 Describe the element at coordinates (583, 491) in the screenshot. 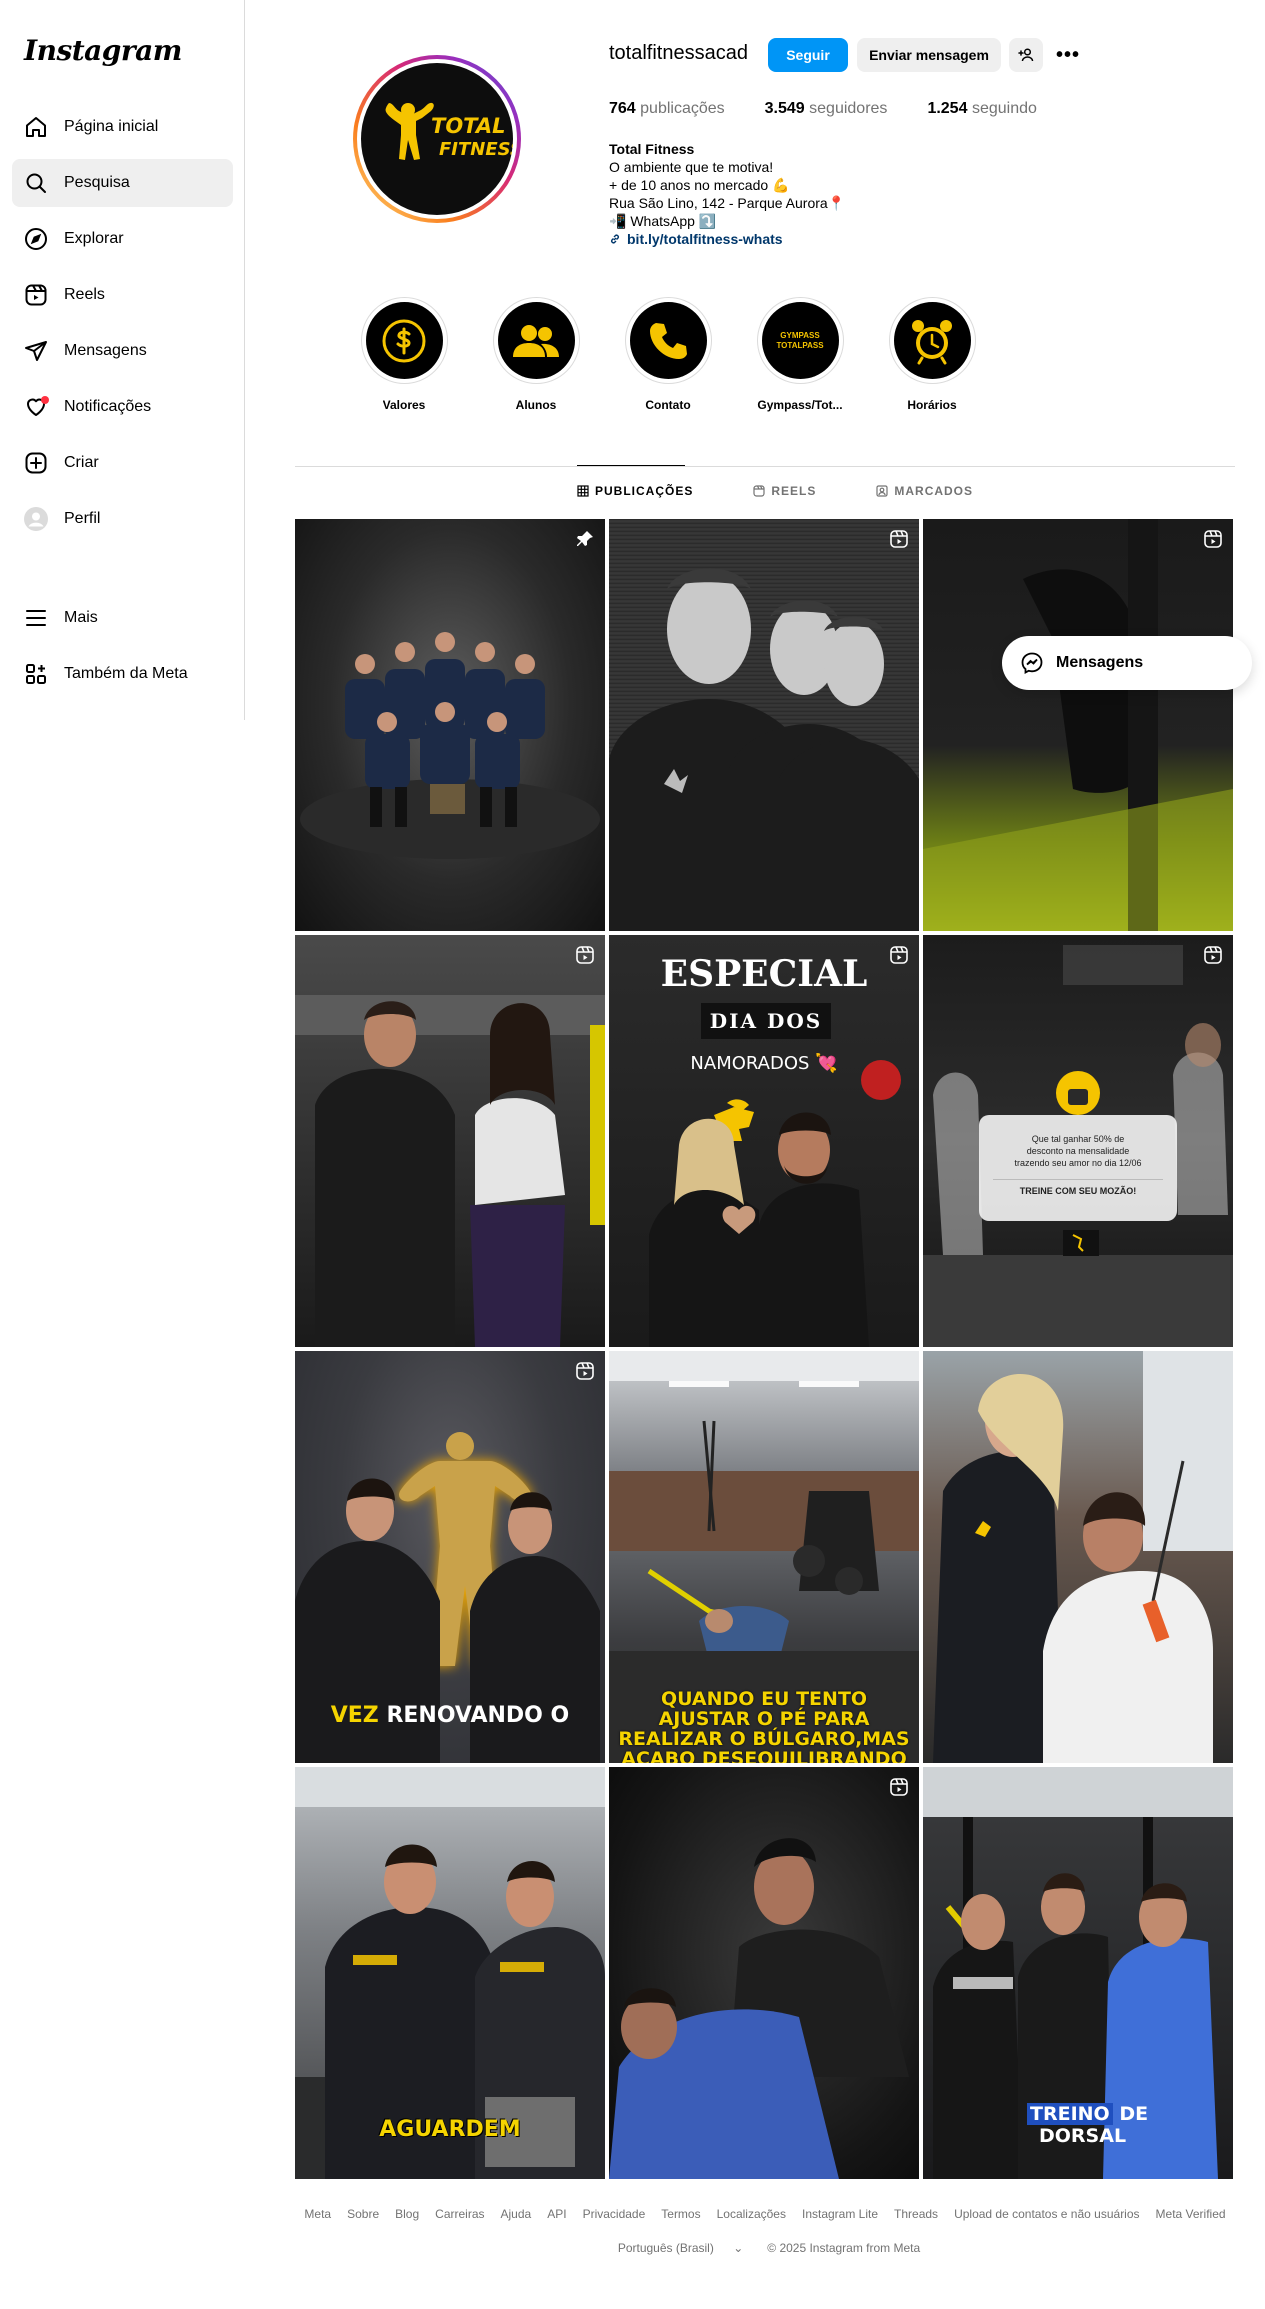

I see `grid-icon` at that location.